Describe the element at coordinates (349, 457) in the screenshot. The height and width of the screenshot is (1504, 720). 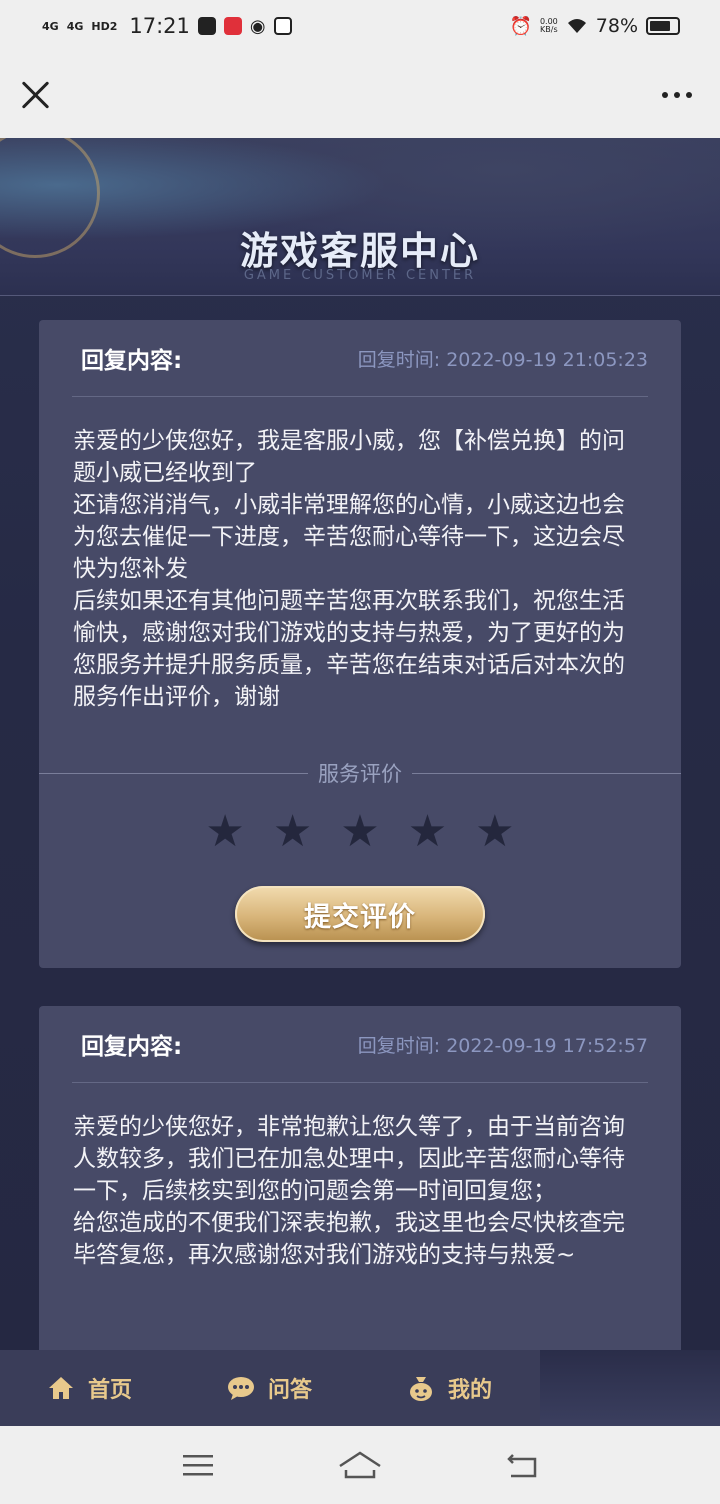
I see `reply-paragraph: 亲爱的少侠您好，我是客服小威，您【补偿兑换】的问题小威已经收到了` at that location.